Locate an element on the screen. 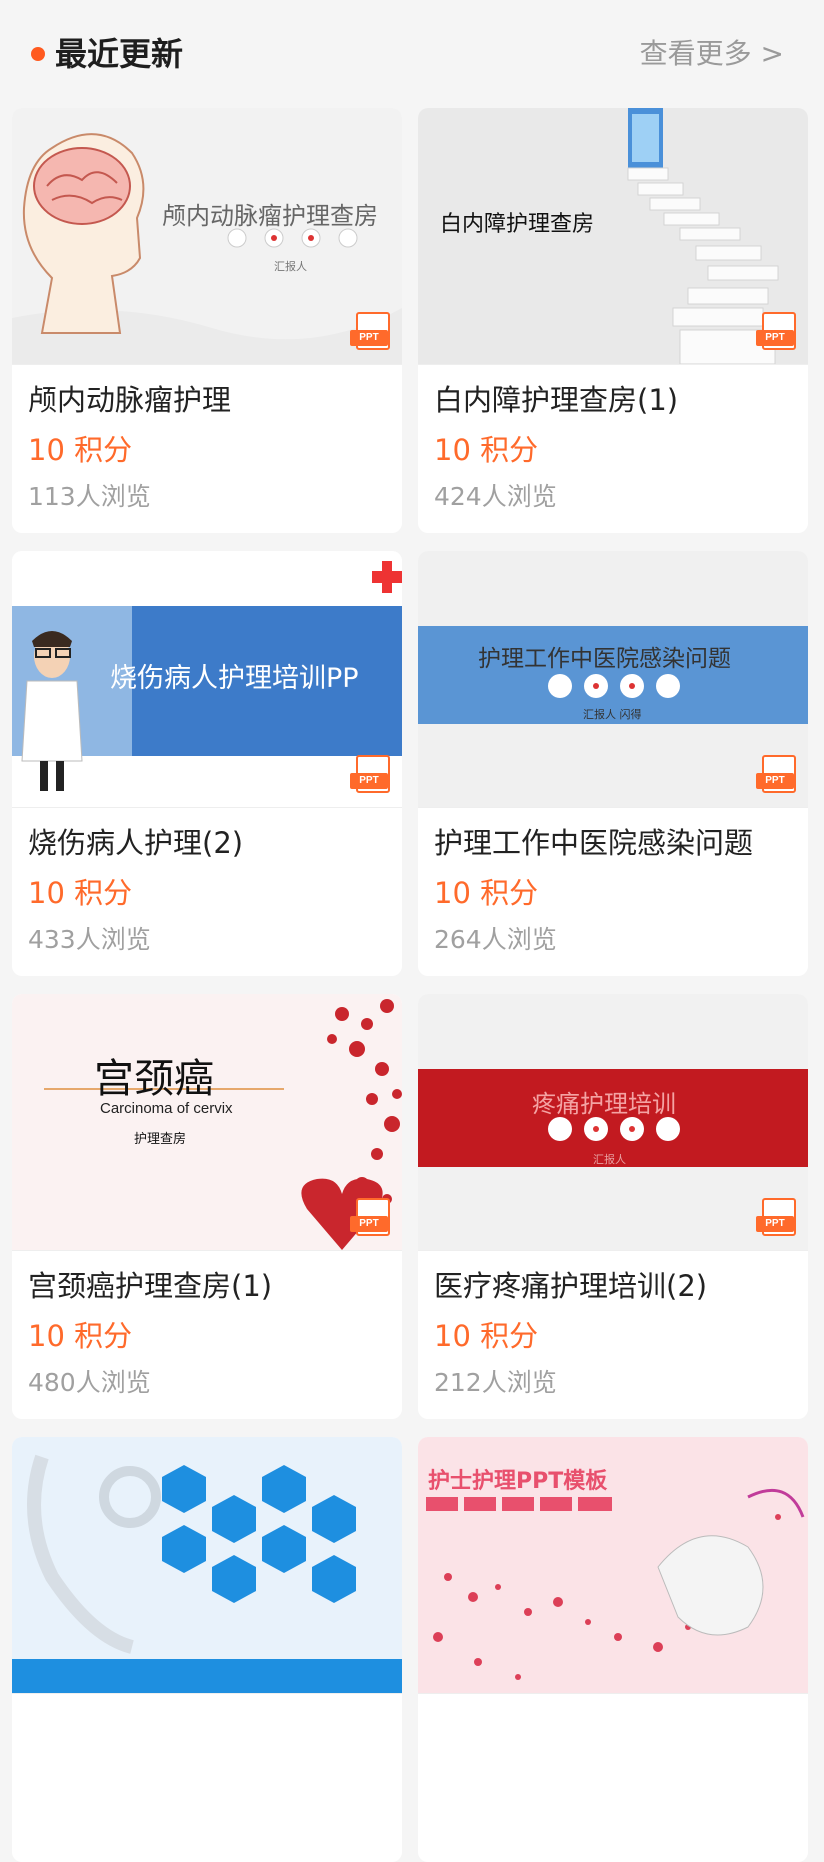  thumb-title: 护士护理PPT模板 is located at coordinates (518, 1481).